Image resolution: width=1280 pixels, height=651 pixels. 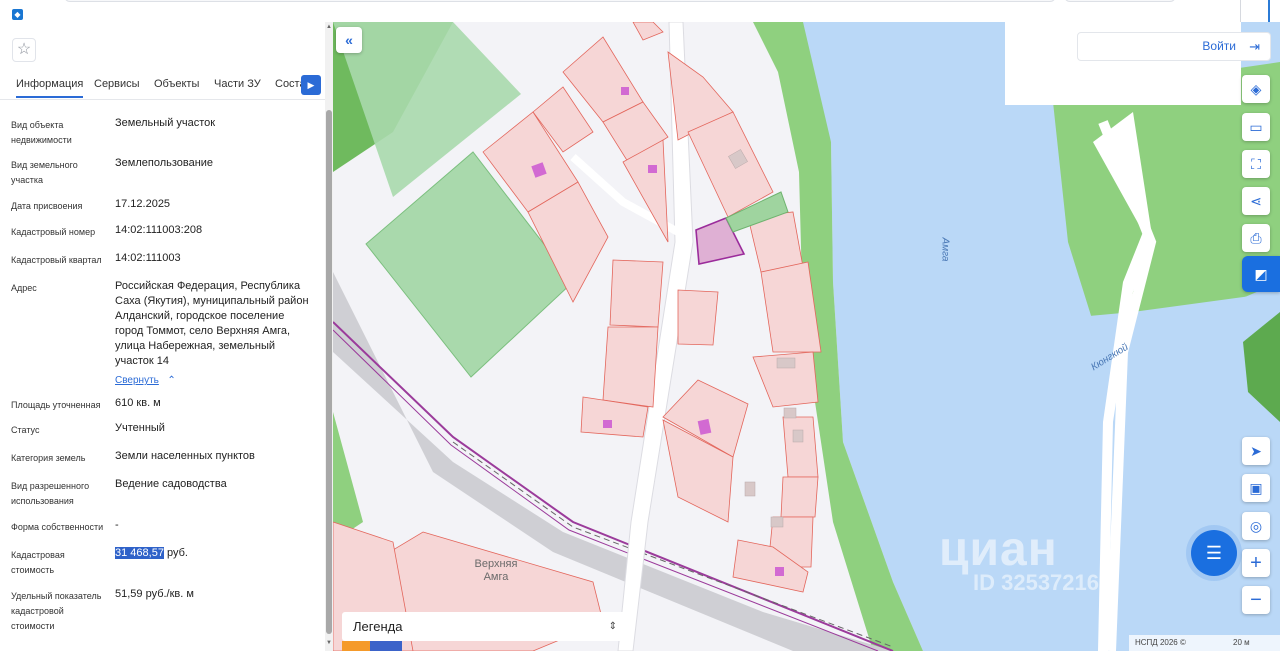 What do you see at coordinates (154, 594) in the screenshot?
I see `field-value: 51,59 руб./кв. м` at bounding box center [154, 594].